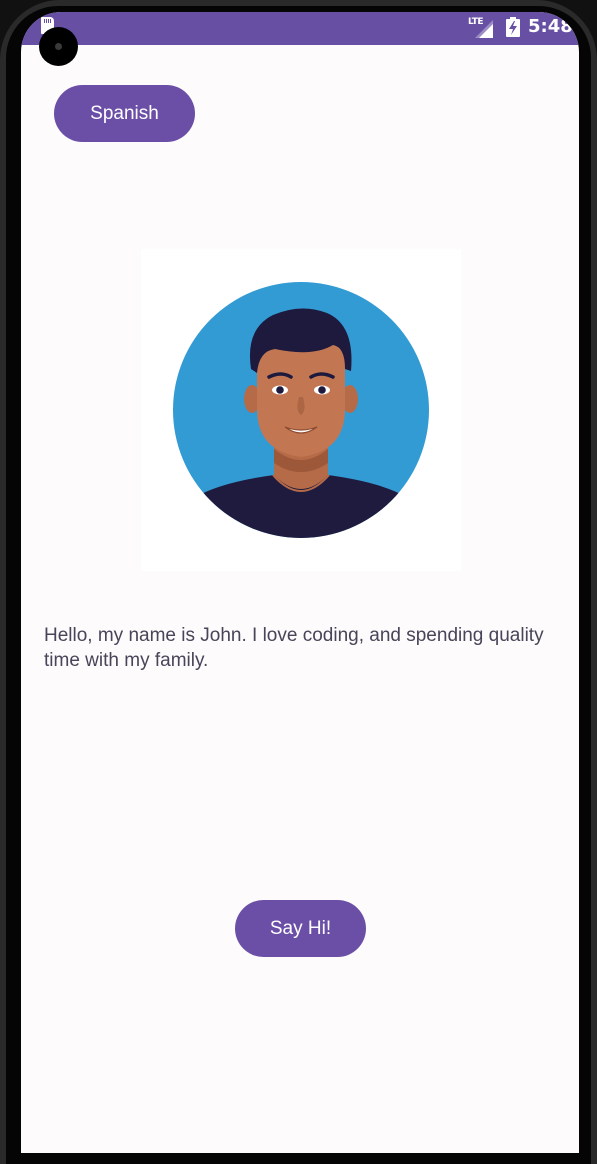 Image resolution: width=597 pixels, height=1164 pixels. I want to click on avatar-icon, so click(301, 410).